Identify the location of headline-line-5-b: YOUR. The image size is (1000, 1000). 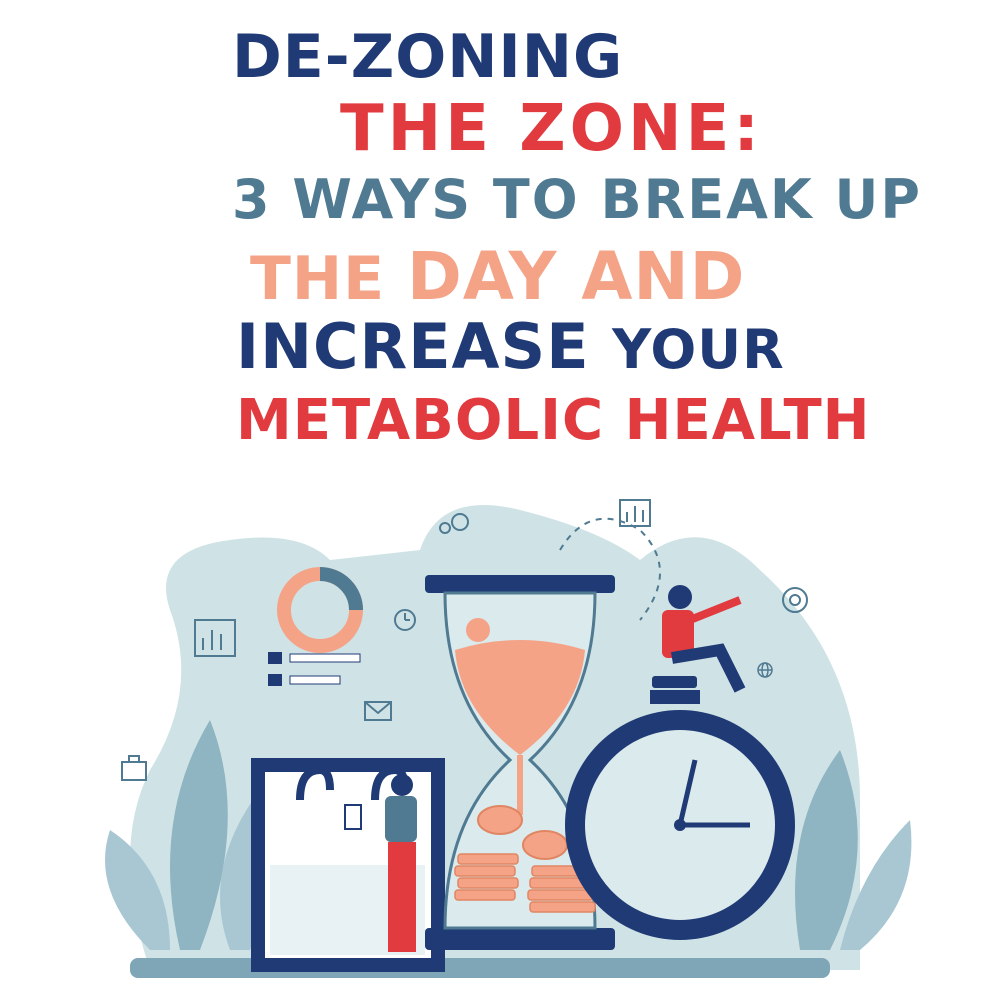
(698, 349).